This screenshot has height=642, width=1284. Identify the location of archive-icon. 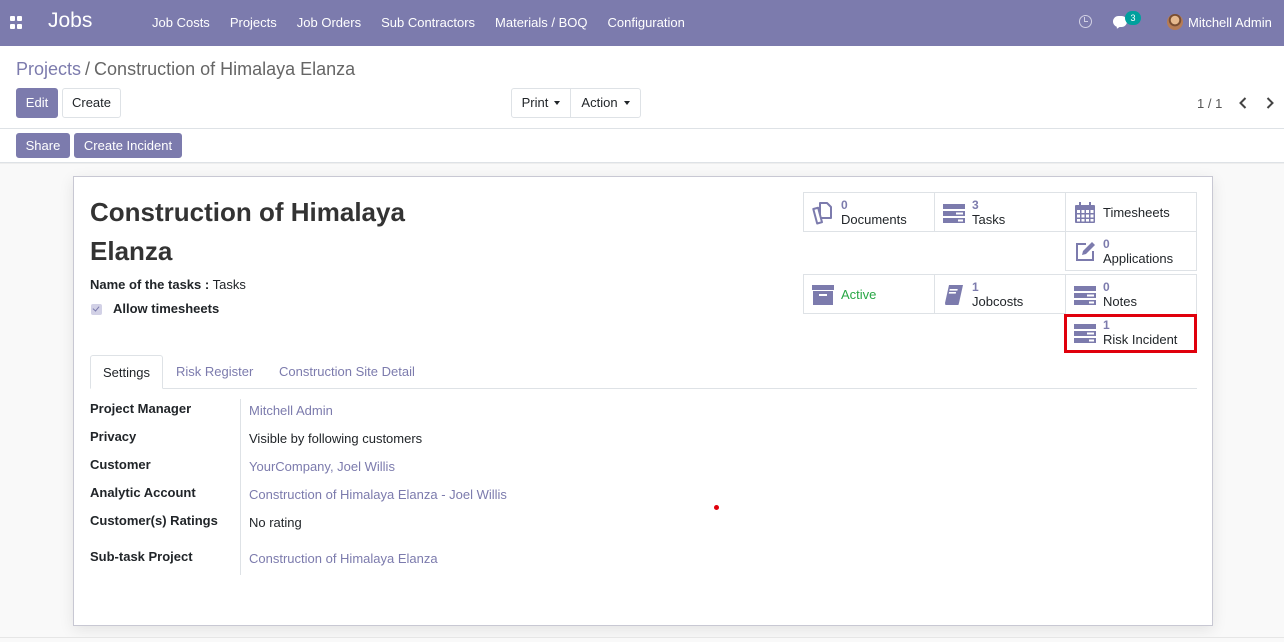
(823, 295).